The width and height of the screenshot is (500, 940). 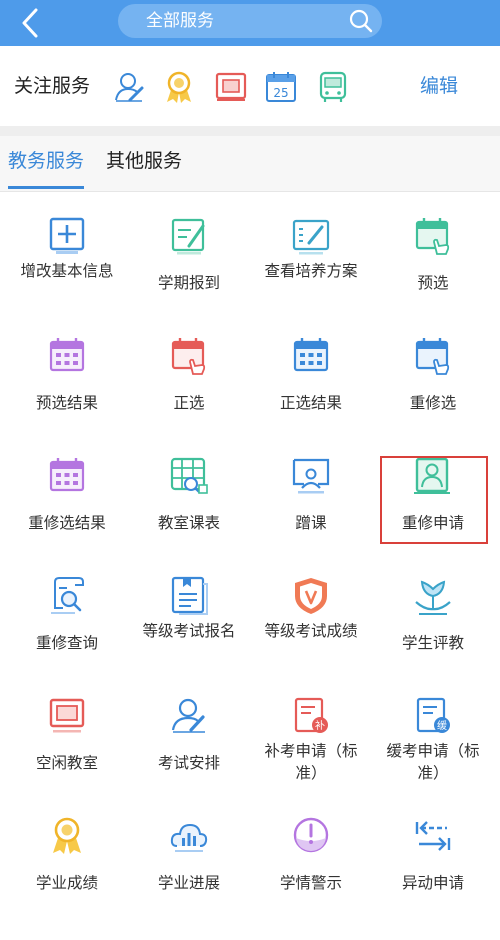 What do you see at coordinates (188, 523) in the screenshot?
I see `service-label: 教室课表` at bounding box center [188, 523].